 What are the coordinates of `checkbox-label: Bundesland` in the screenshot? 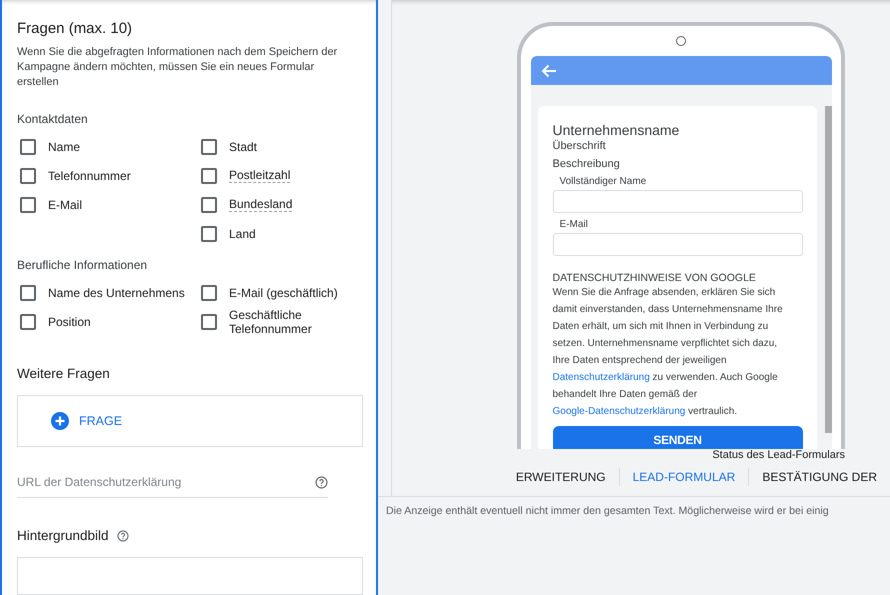 It's located at (260, 204).